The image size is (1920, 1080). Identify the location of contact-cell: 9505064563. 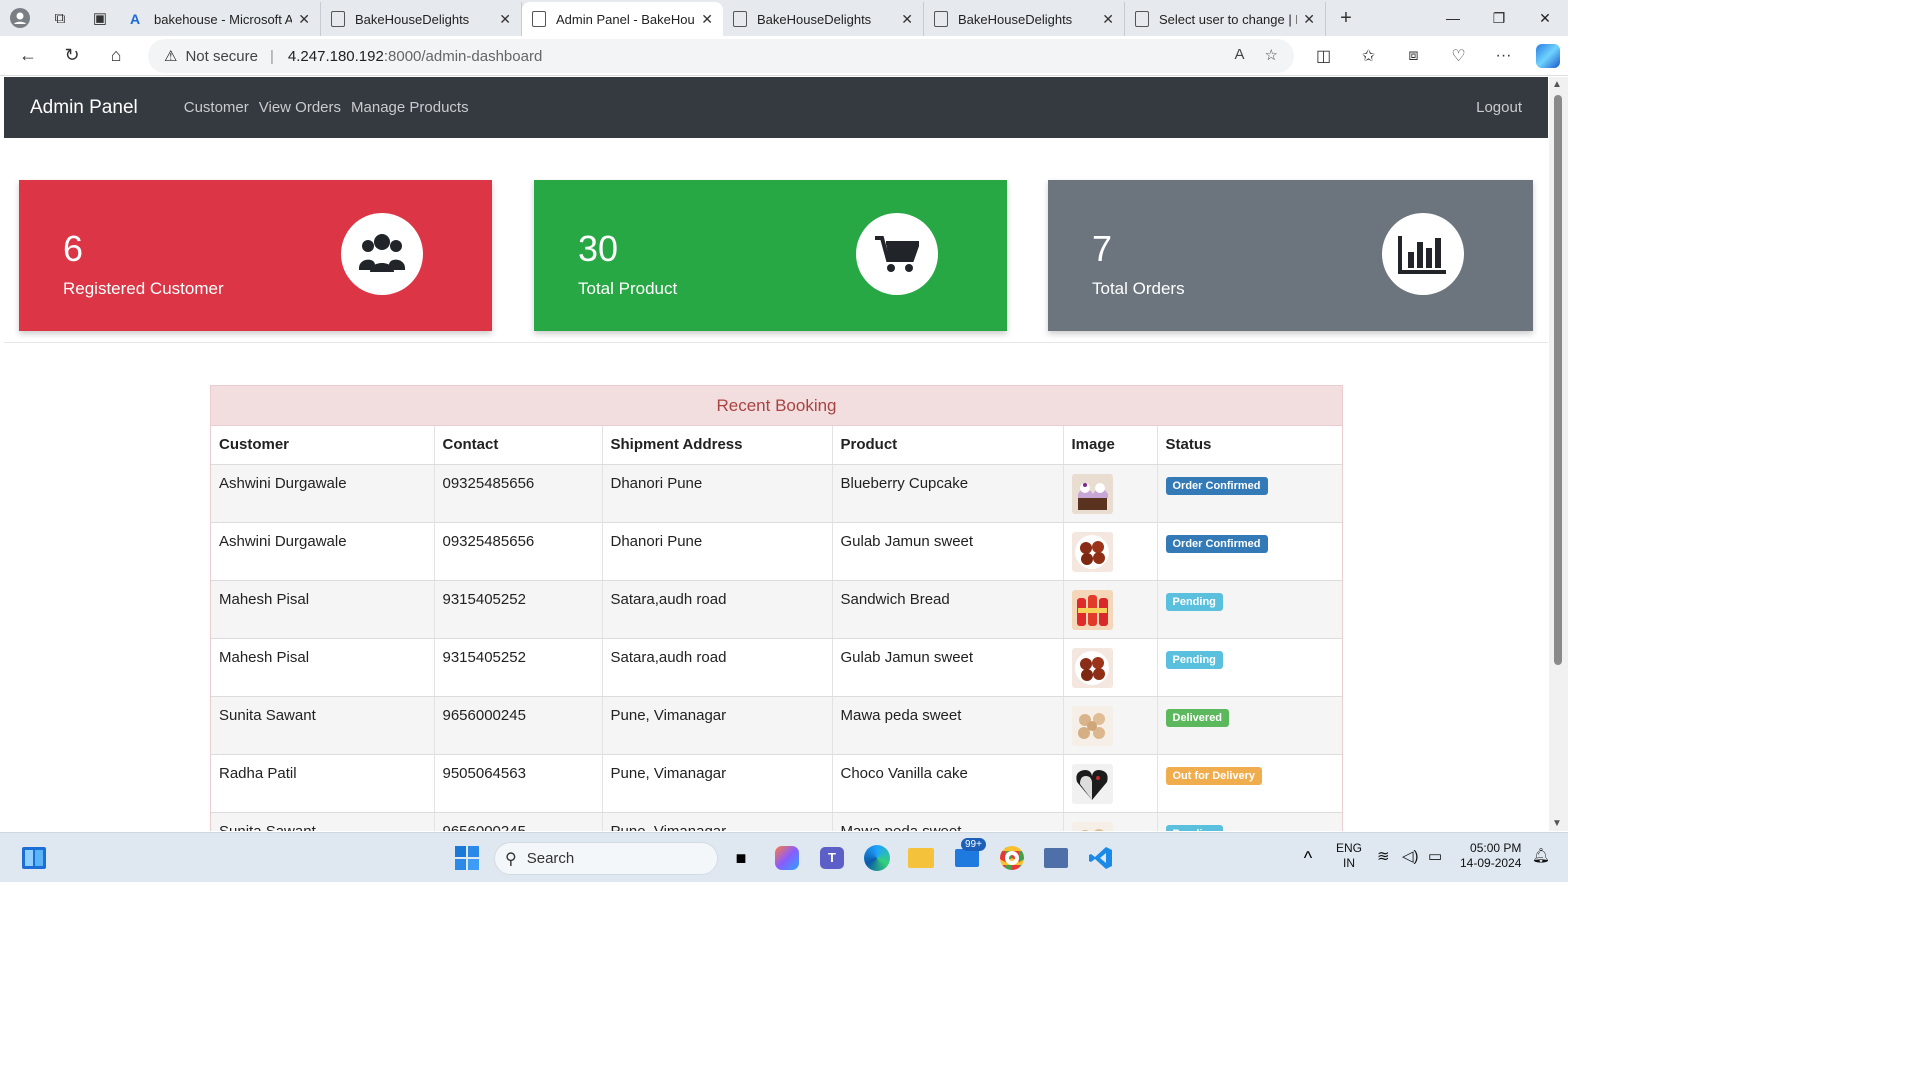
(518, 783).